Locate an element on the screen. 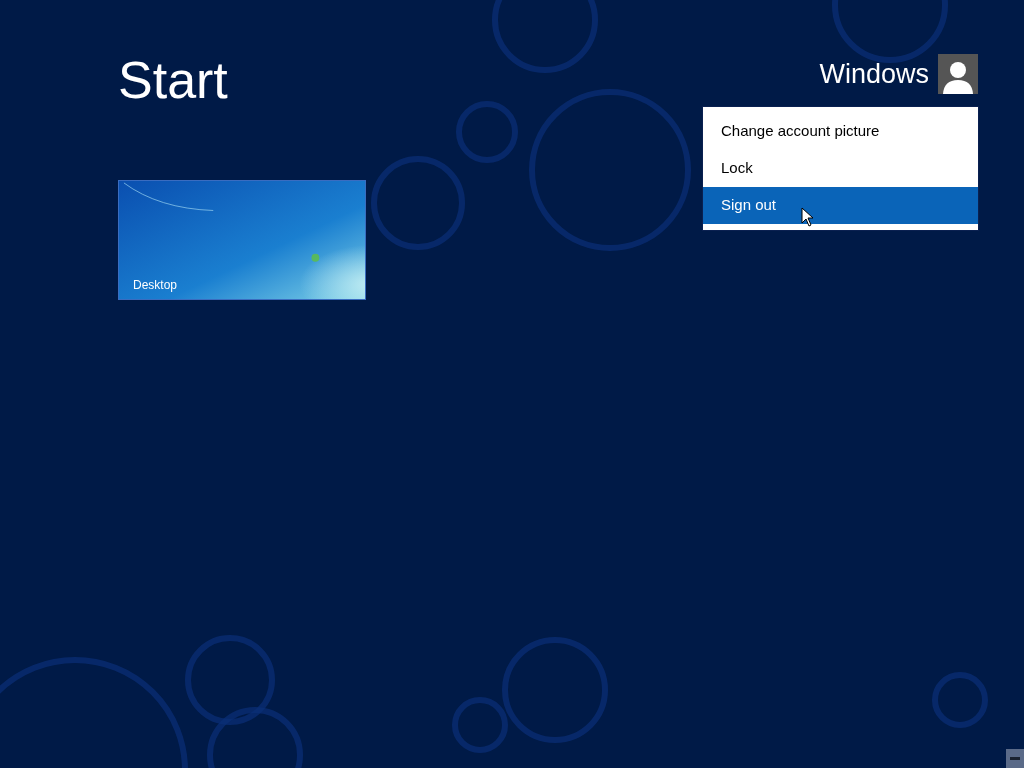  desktop-tile: Desktop is located at coordinates (242, 240).